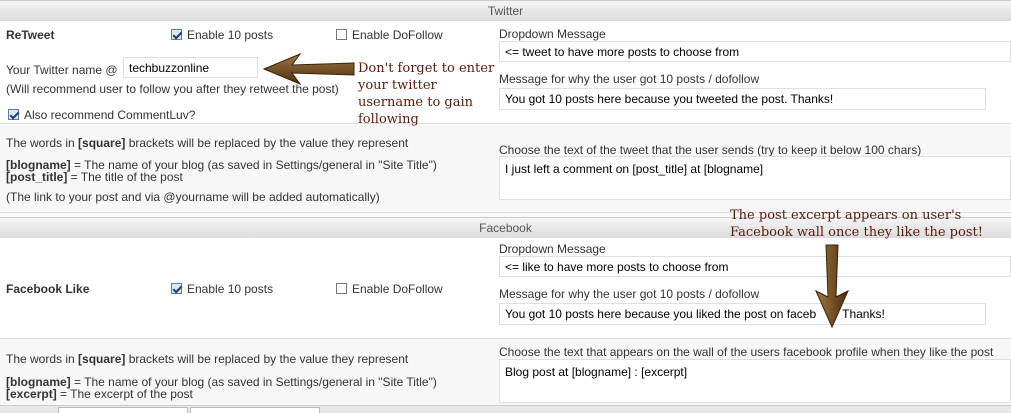 This screenshot has height=413, width=1011. What do you see at coordinates (222, 35) in the screenshot?
I see `twitter-enable-posts-checkbox: Enable 10 posts` at bounding box center [222, 35].